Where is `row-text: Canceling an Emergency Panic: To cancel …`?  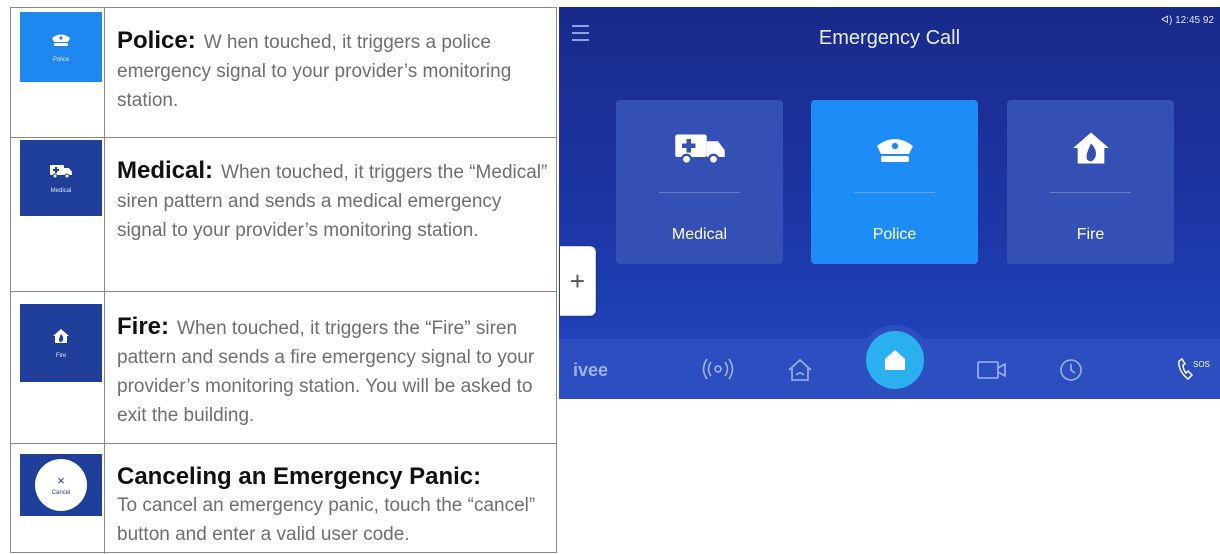
row-text: Canceling an Emergency Panic: To cancel … is located at coordinates (334, 505).